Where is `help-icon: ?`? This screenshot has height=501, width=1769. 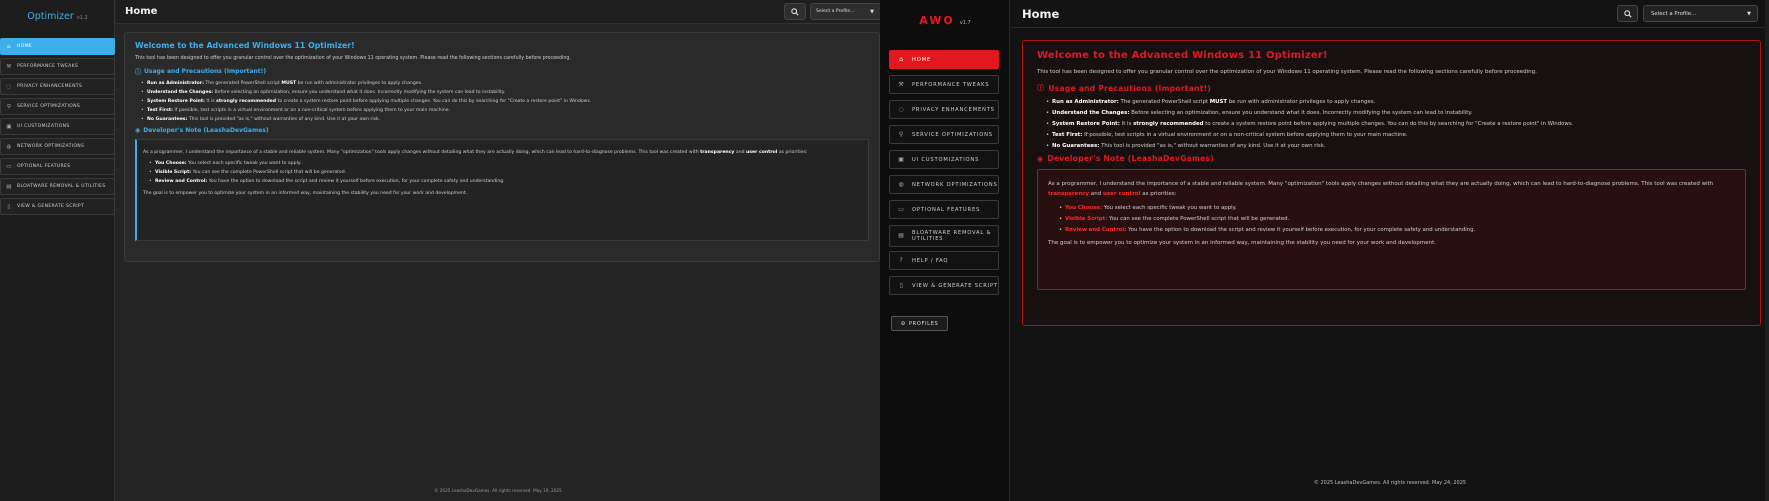 help-icon: ? is located at coordinates (901, 260).